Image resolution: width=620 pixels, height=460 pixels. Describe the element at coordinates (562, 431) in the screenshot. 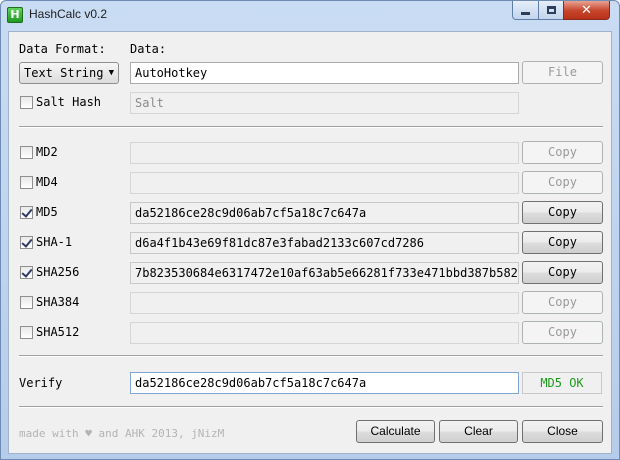

I see `close-button: Close` at that location.